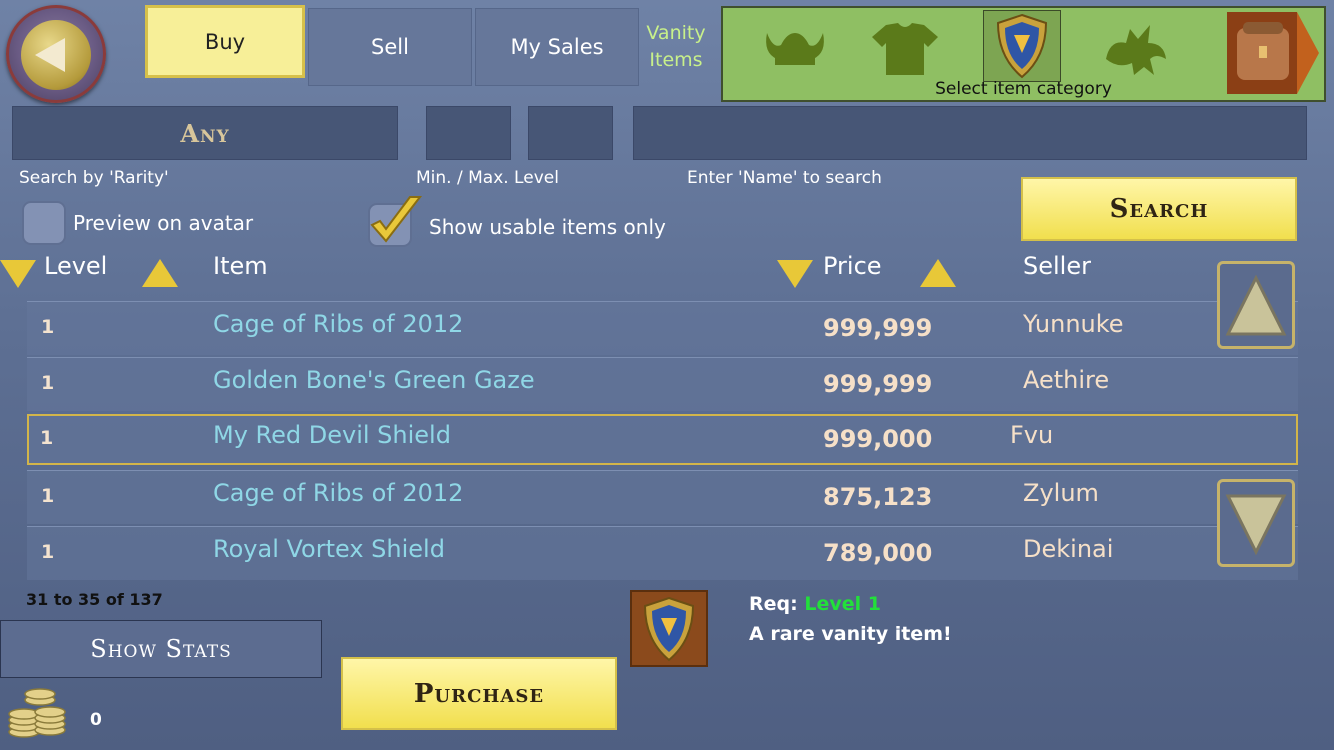 The image size is (1334, 750). Describe the element at coordinates (1022, 46) in the screenshot. I see `shield-icon` at that location.